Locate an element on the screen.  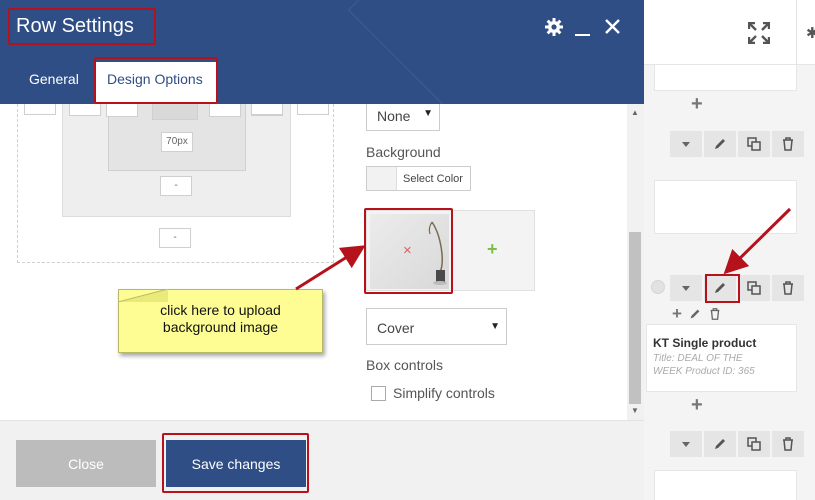
modal-scrollbar: ▲ ▼ is located at coordinates (635, 262).